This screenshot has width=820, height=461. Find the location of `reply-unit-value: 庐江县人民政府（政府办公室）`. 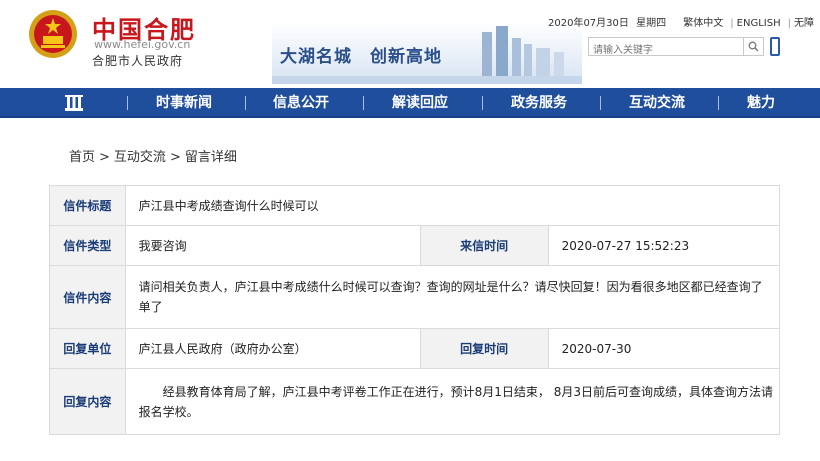

reply-unit-value: 庐江县人民政府（政府办公室） is located at coordinates (272, 348).